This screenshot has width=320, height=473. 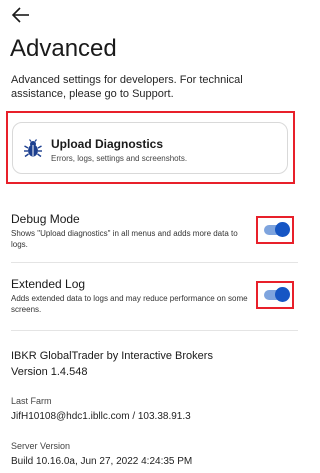 I want to click on app-name: IBKR GlobalTrader by Interactive Brokers, so click(x=112, y=356).